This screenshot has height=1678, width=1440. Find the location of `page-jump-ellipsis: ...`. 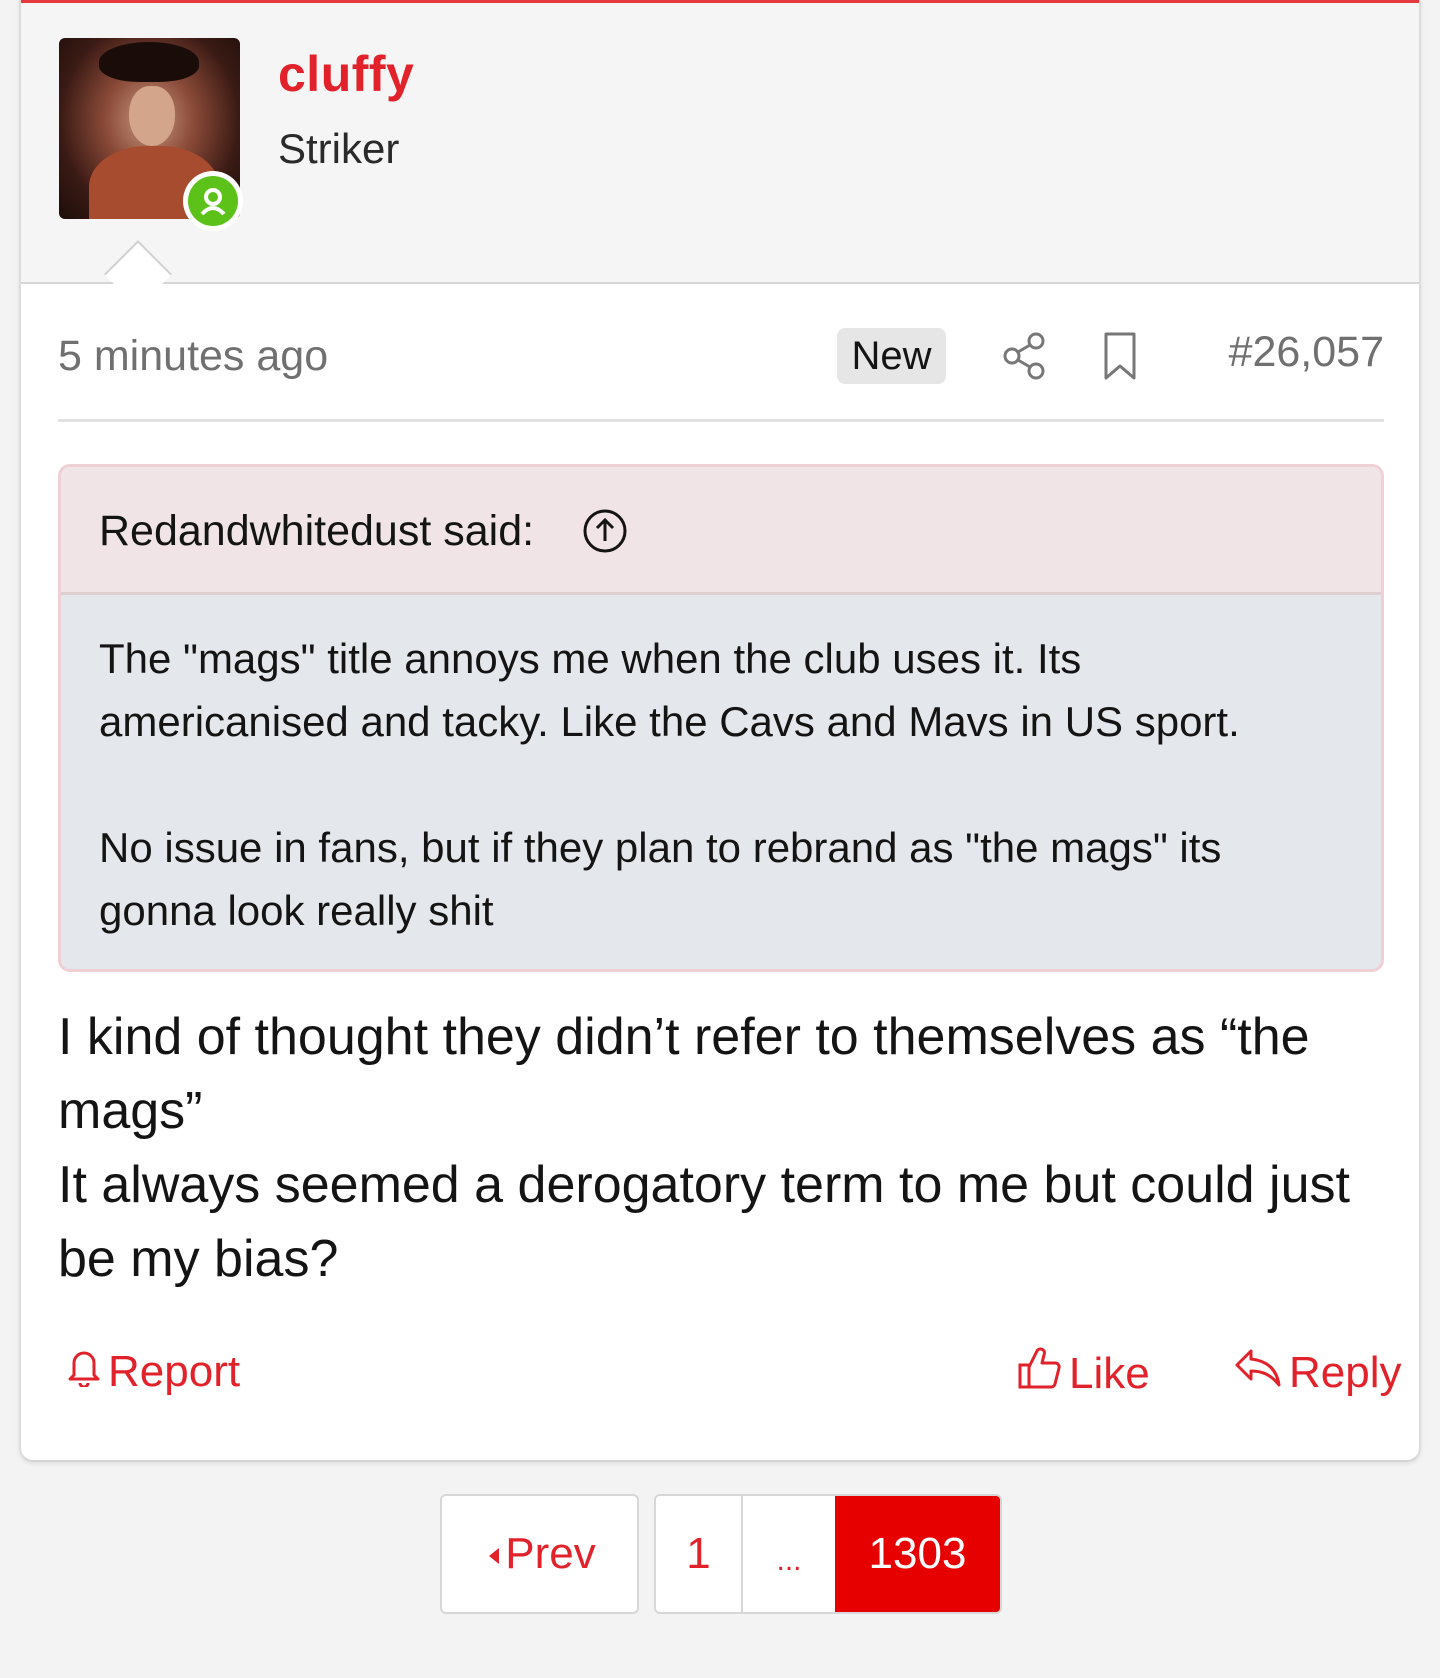

page-jump-ellipsis: ... is located at coordinates (789, 1554).